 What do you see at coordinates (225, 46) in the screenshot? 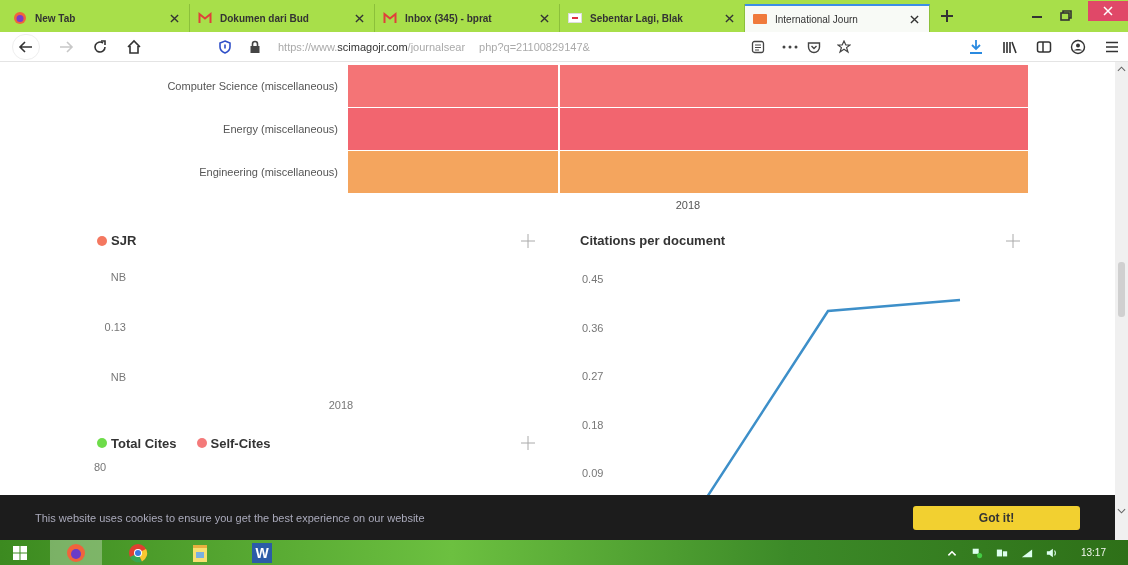
I see `shield-icon` at bounding box center [225, 46].